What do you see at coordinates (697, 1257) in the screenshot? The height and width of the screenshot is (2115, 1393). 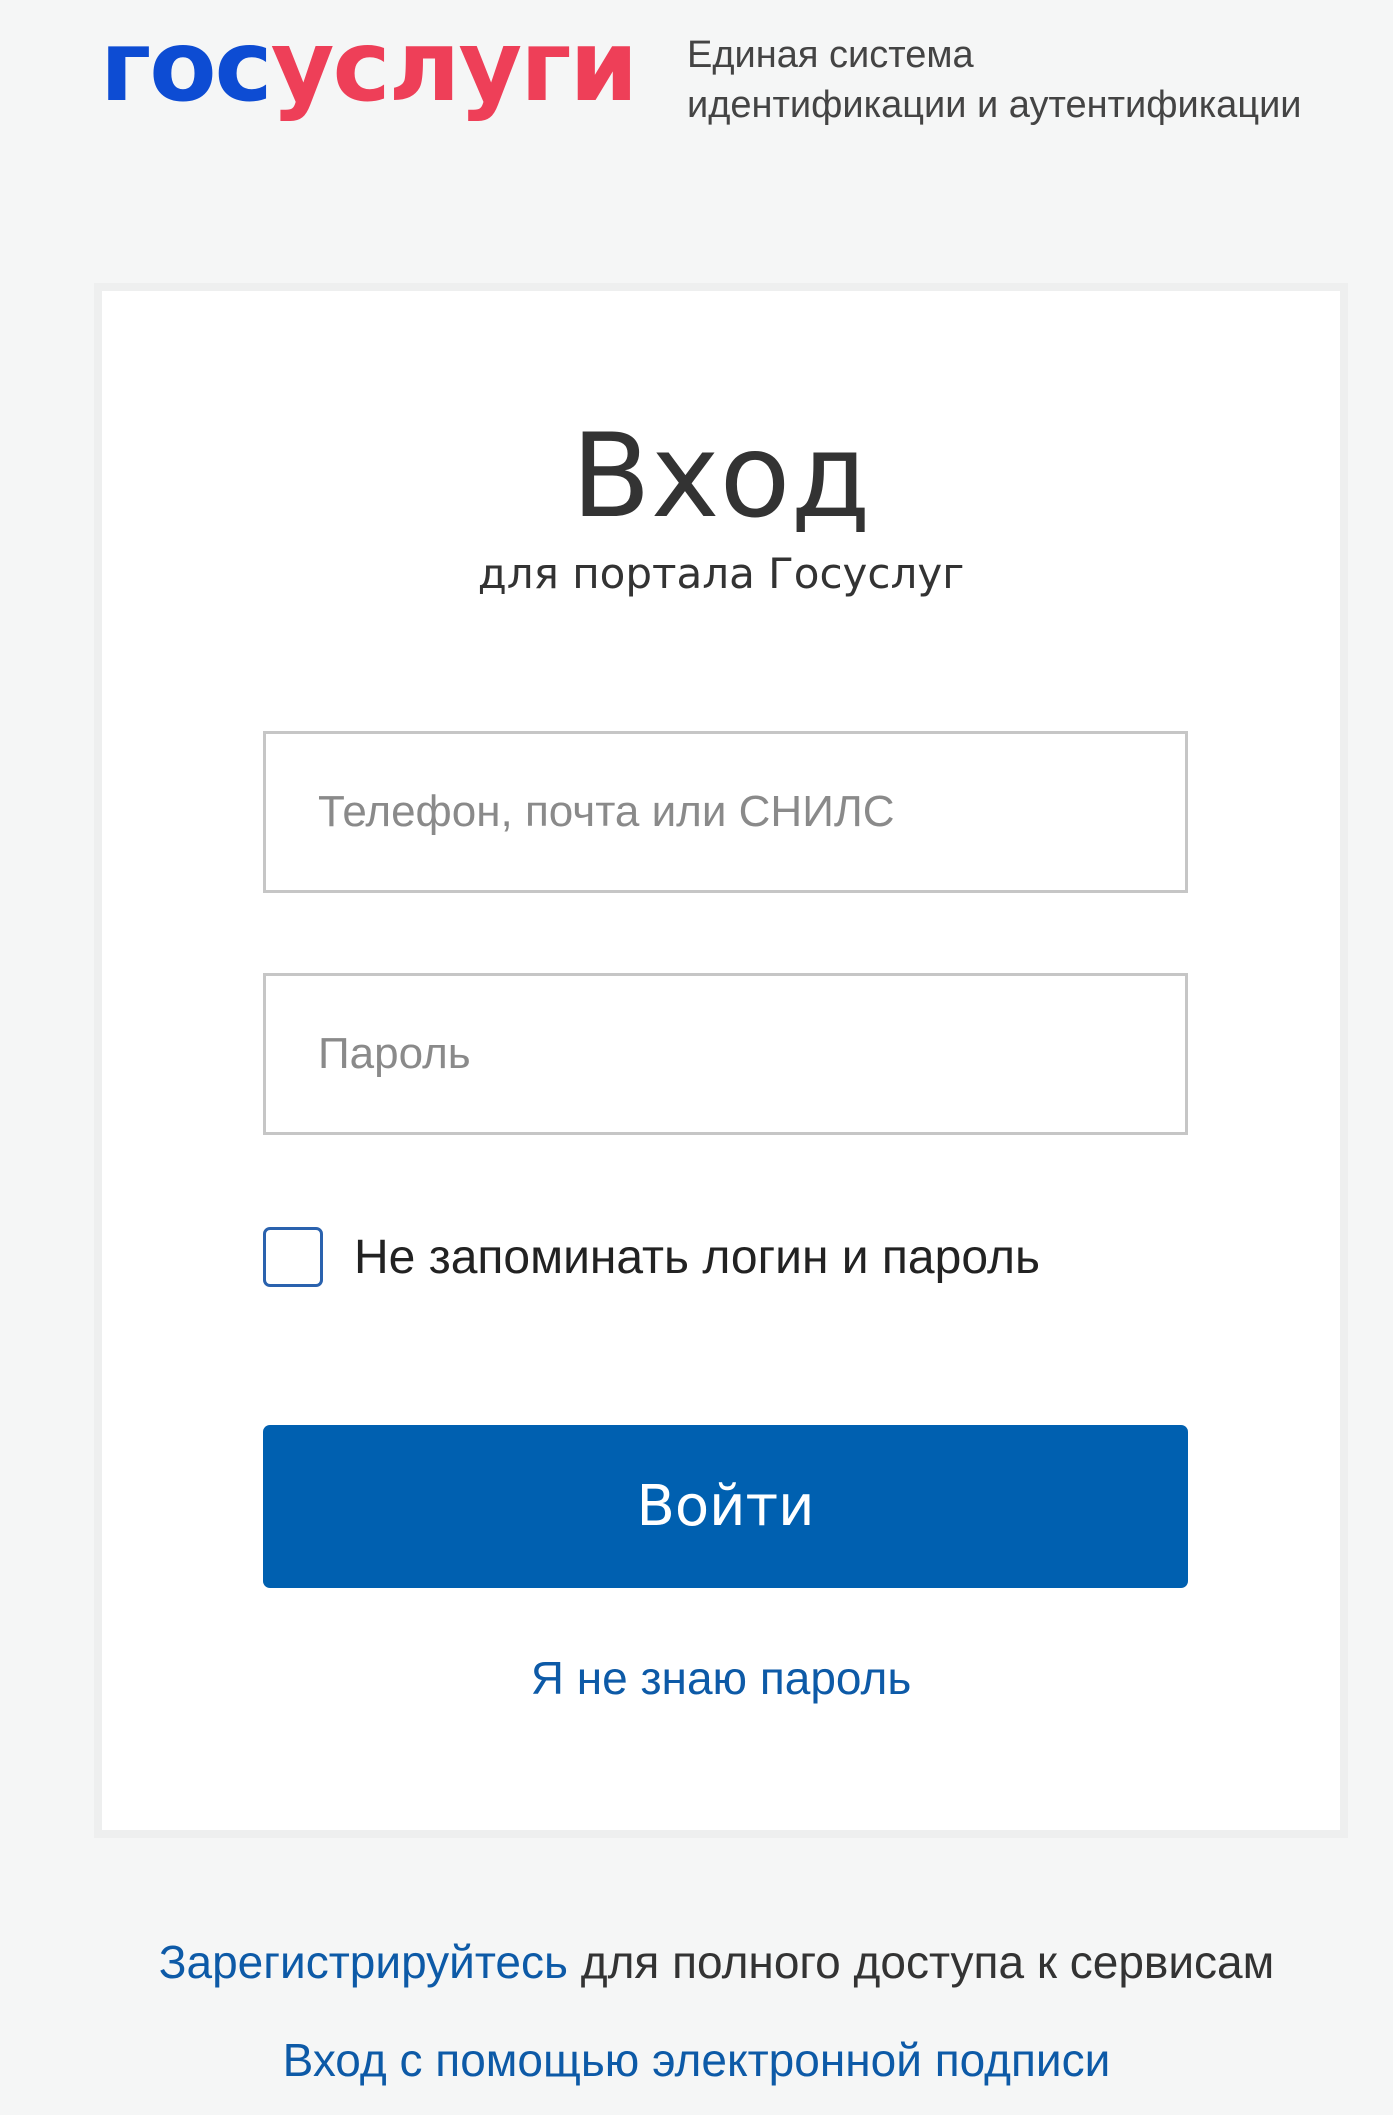 I see `remember-label: Не запоминать логин и пароль` at bounding box center [697, 1257].